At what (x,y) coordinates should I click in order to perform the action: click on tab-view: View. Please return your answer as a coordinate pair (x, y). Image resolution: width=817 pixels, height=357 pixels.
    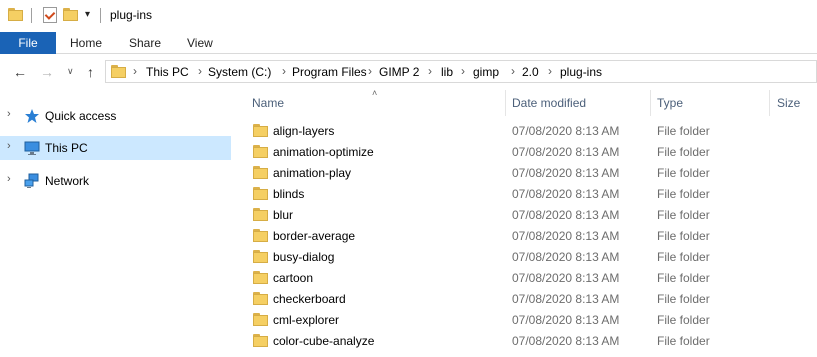
    Looking at the image, I should click on (200, 43).